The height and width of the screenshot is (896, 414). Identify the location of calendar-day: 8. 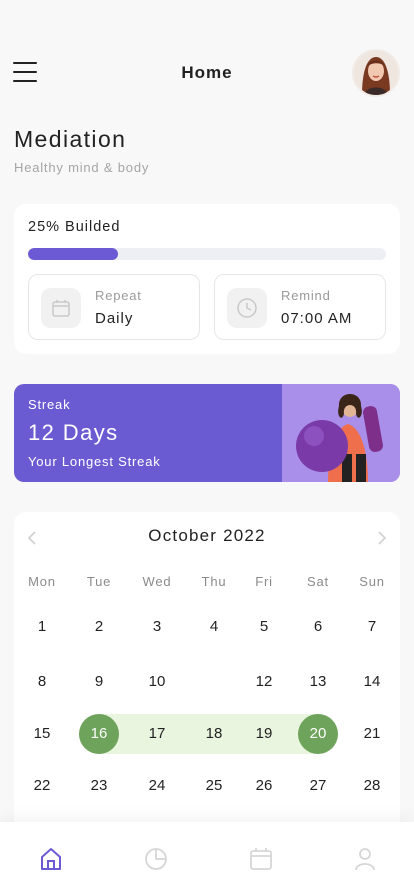
(42, 682).